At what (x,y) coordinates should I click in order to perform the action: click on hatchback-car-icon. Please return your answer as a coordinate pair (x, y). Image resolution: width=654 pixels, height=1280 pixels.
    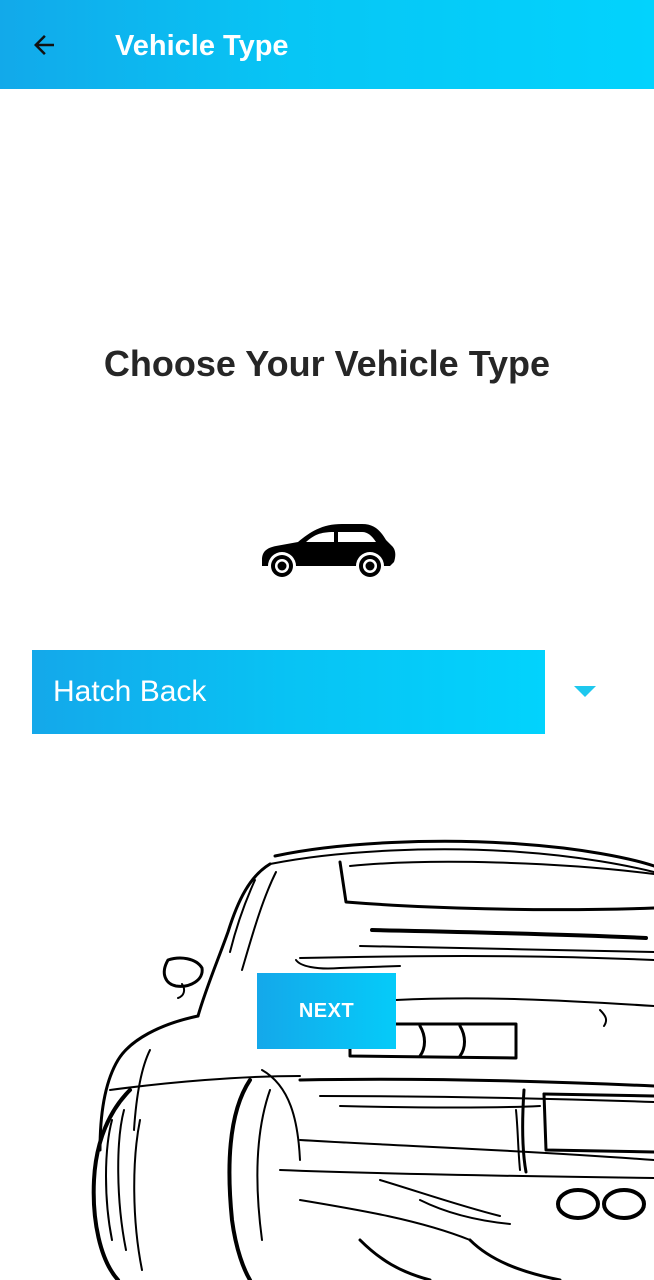
    Looking at the image, I should click on (329, 552).